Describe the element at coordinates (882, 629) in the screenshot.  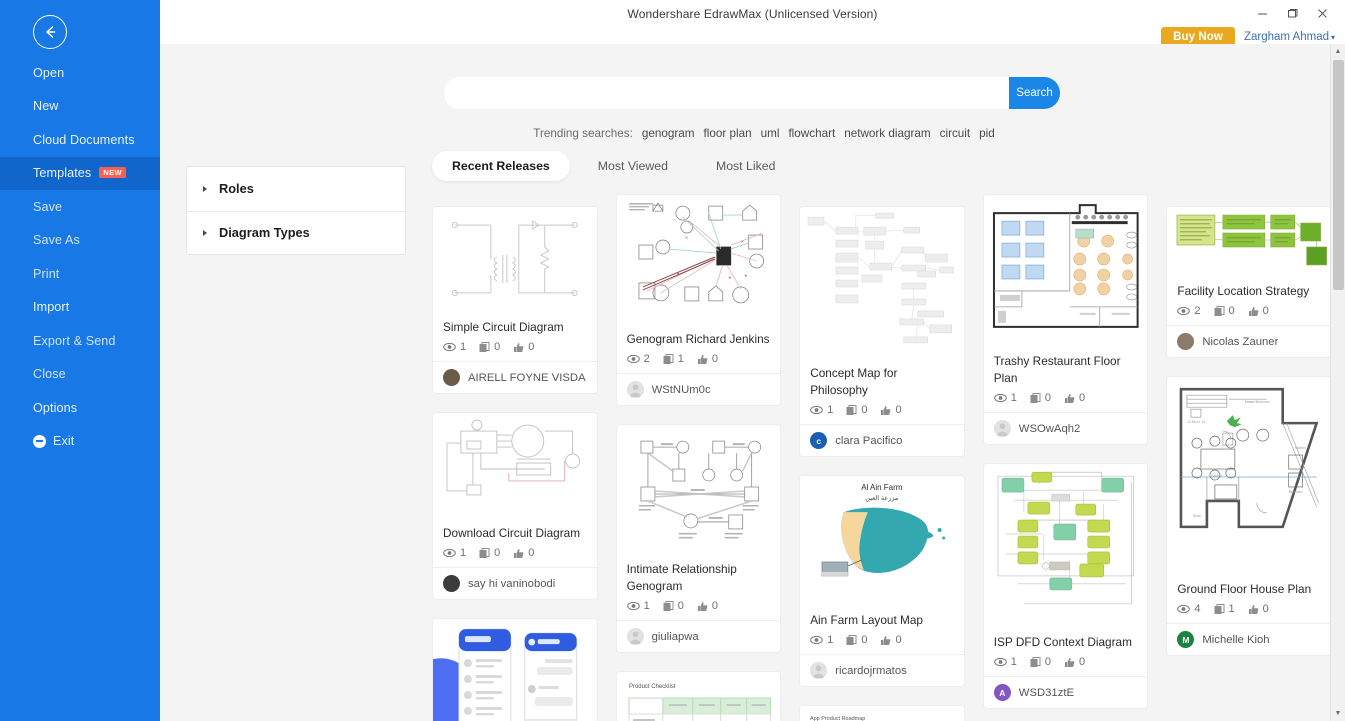
I see `card-body: Ain Farm Layout Map 1 0 0` at that location.